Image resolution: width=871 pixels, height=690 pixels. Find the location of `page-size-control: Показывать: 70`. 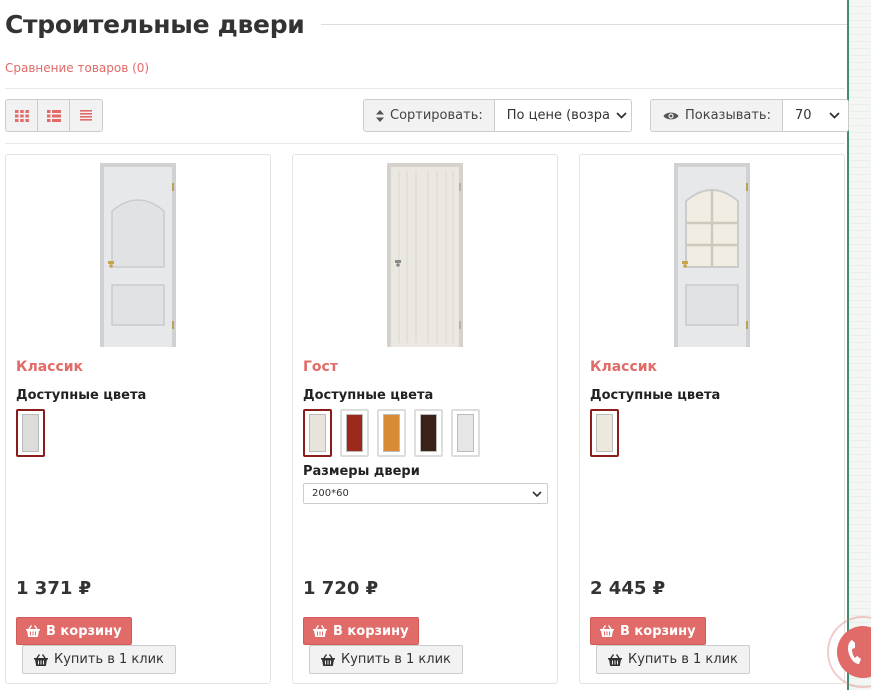

page-size-control: Показывать: 70 is located at coordinates (749, 115).